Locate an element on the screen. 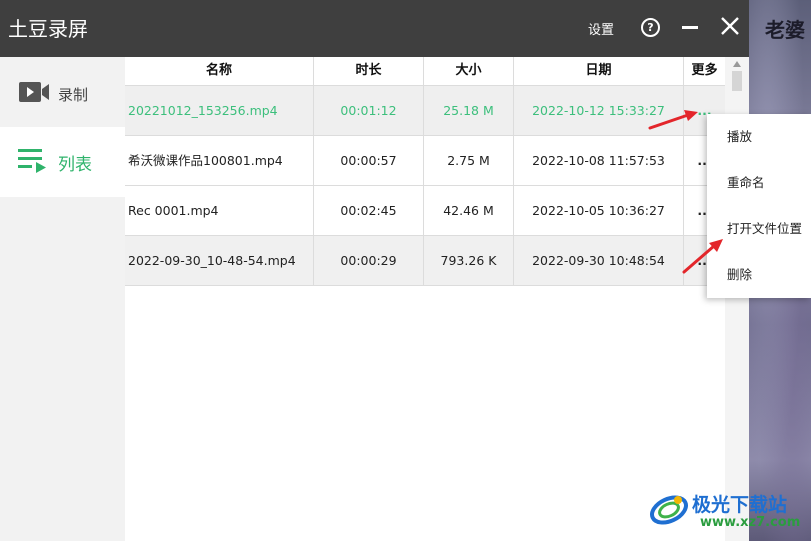 The height and width of the screenshot is (541, 811). column-header-more: 更多 is located at coordinates (704, 70).